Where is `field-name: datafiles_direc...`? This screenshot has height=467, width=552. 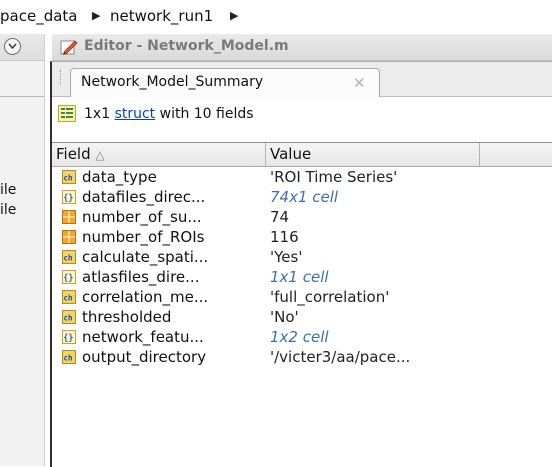 field-name: datafiles_direc... is located at coordinates (143, 197).